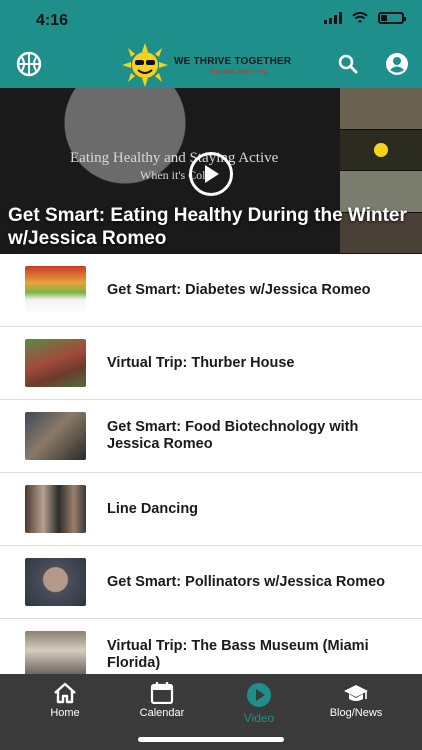  I want to click on logo-subtitle: Stay well, play strong, so click(238, 71).